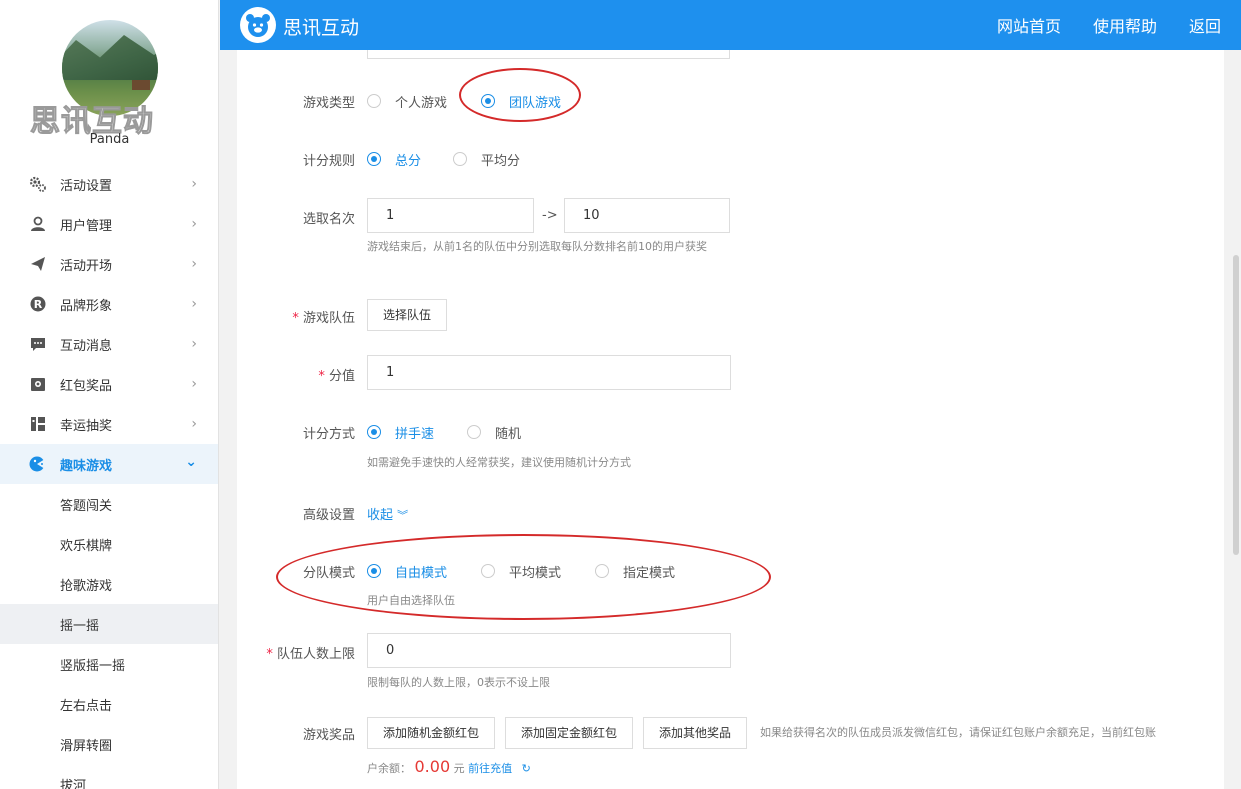 This screenshot has width=1241, height=789. I want to click on sidebar-item-activity-opening: 活动开场 ›, so click(109, 264).